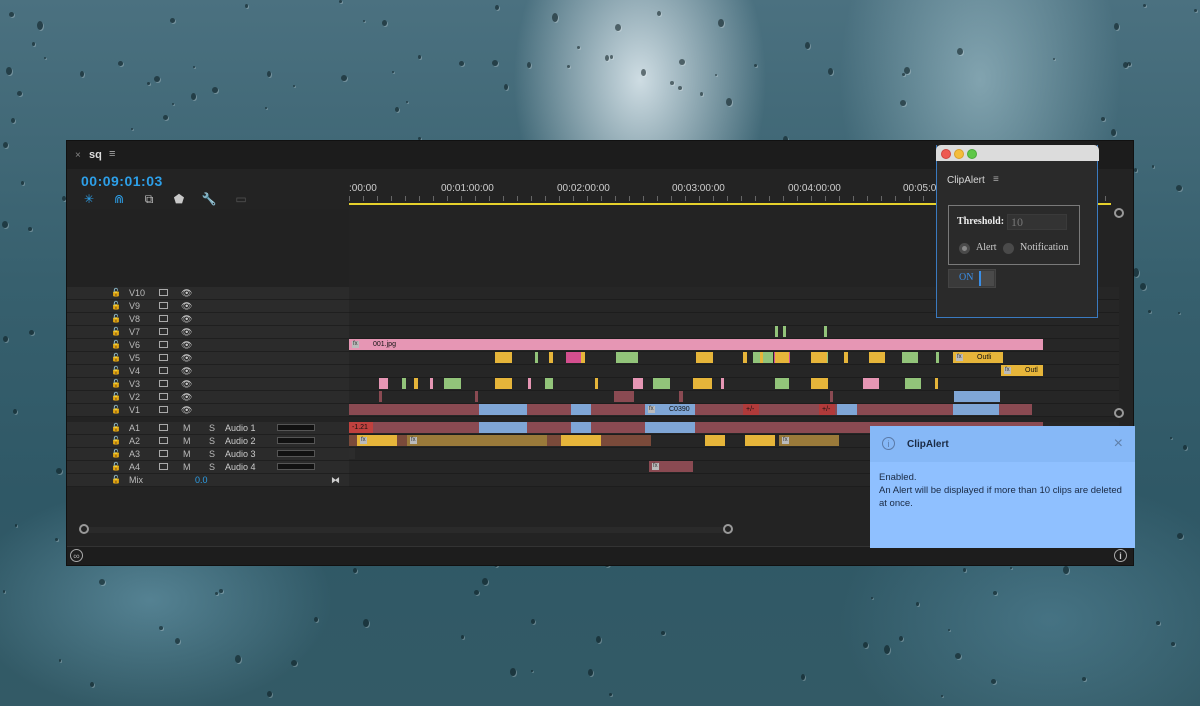  What do you see at coordinates (1119, 213) in the screenshot?
I see `vertical-scroll-top-handle` at bounding box center [1119, 213].